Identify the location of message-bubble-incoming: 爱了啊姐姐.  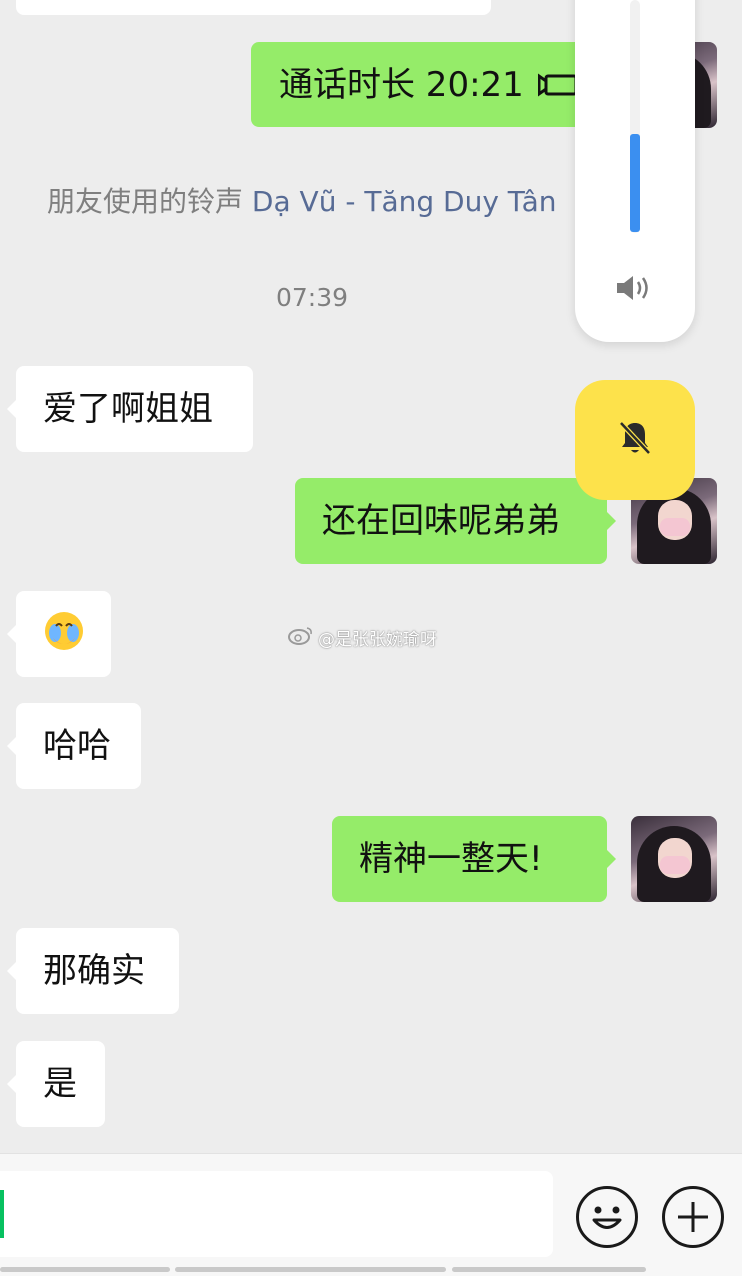
(130, 409).